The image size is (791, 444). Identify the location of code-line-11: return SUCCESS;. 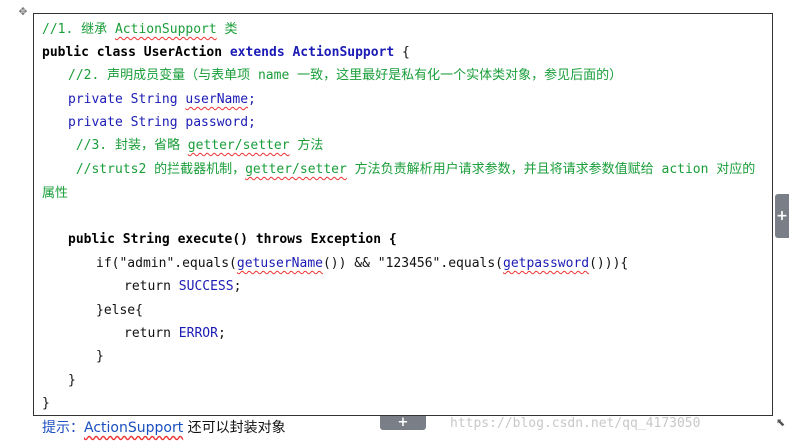
(182, 287).